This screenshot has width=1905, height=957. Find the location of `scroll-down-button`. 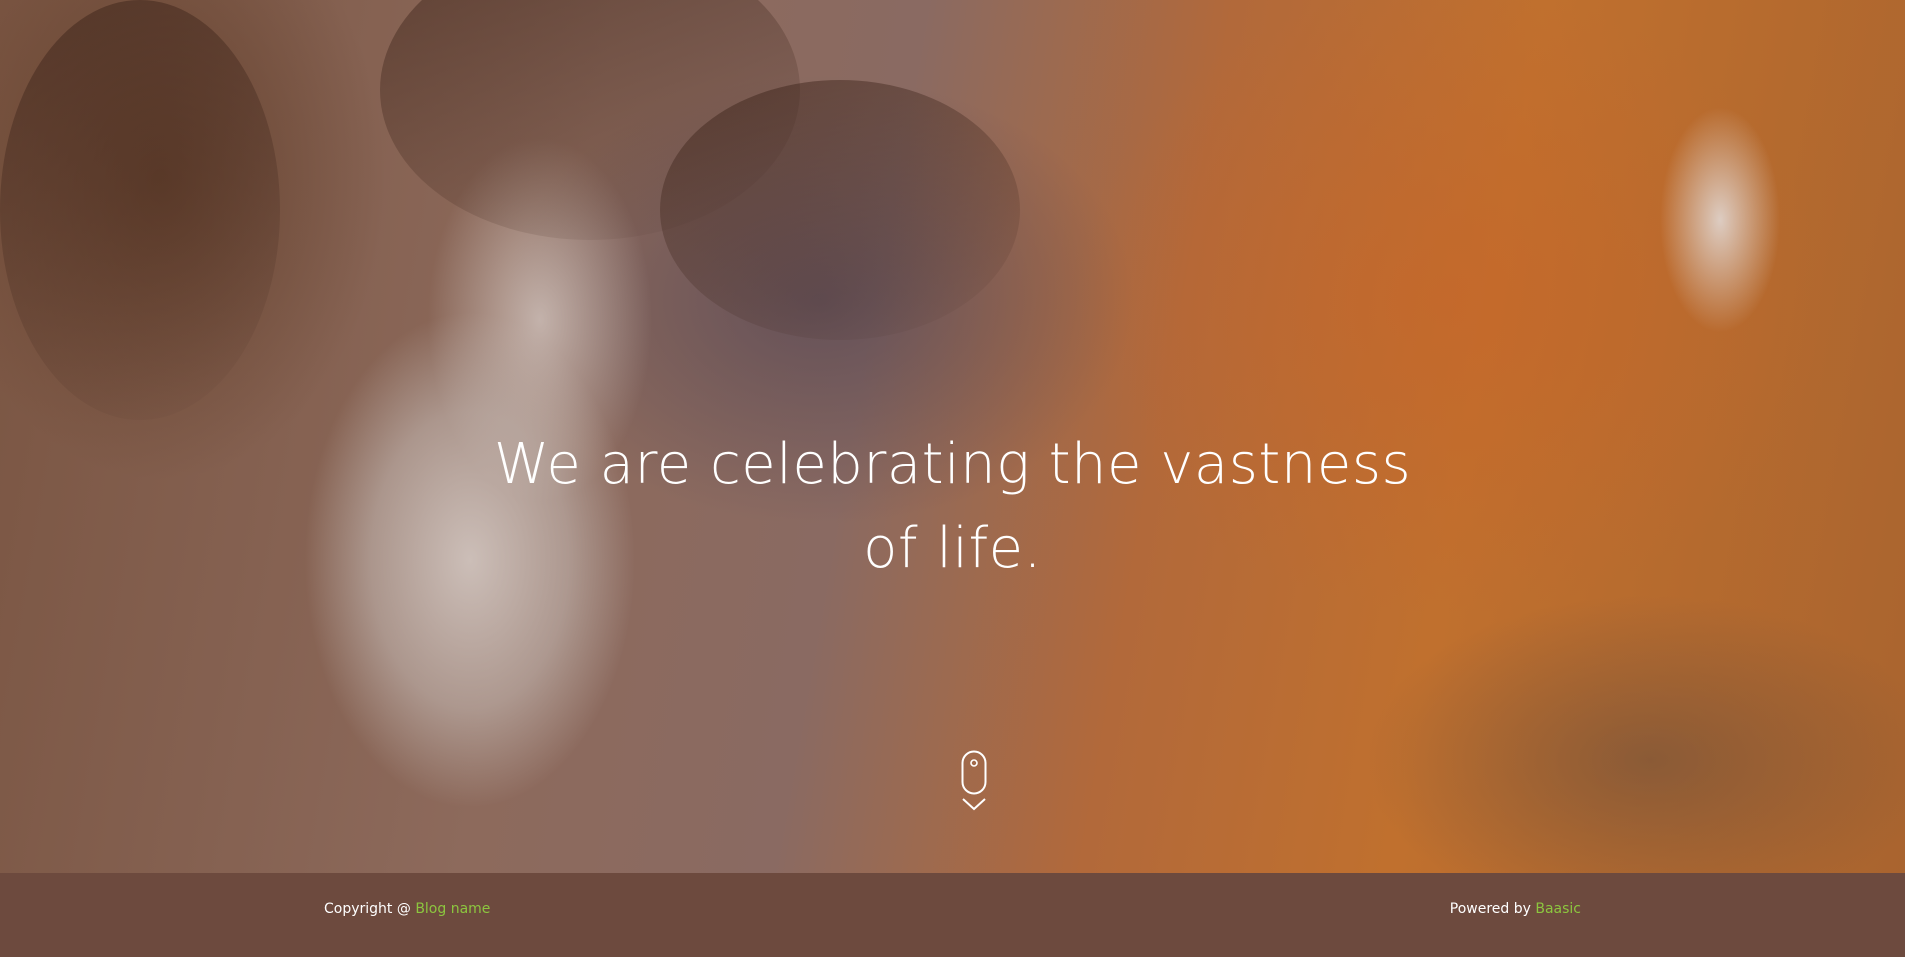

scroll-down-button is located at coordinates (974, 782).